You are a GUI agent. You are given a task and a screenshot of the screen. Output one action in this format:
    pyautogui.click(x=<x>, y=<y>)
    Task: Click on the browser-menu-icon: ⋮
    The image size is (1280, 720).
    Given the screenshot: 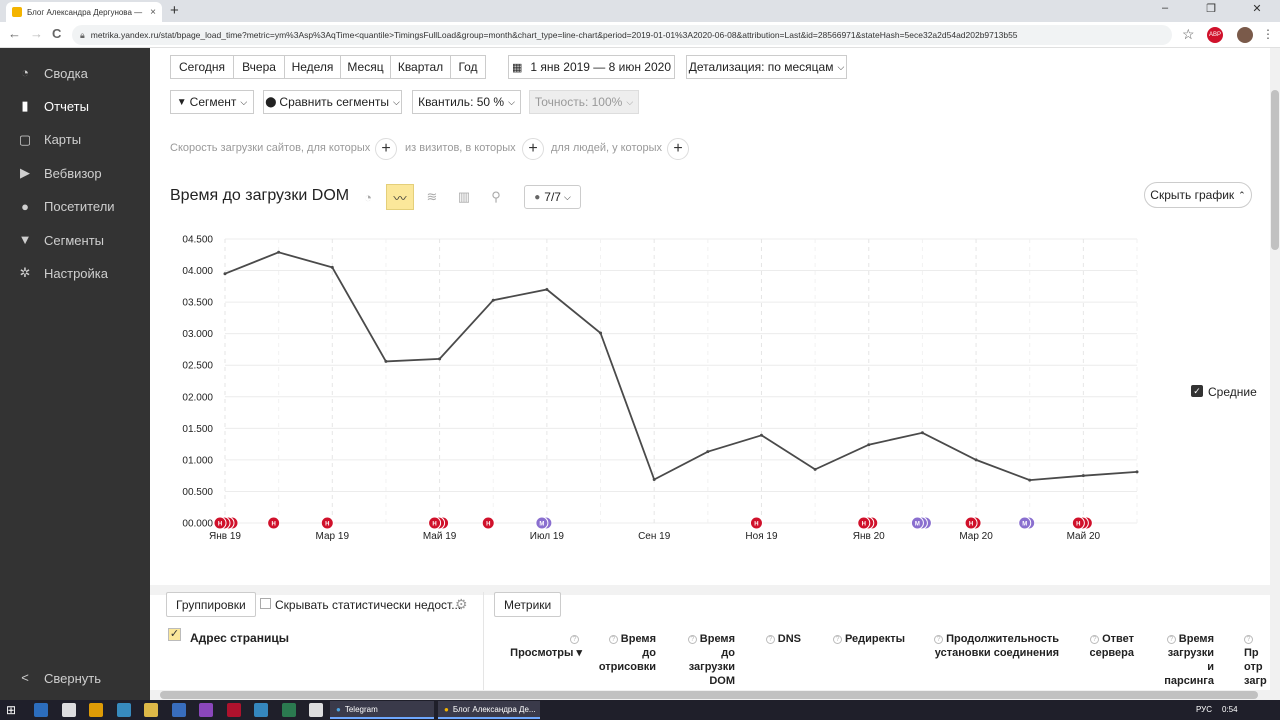 What is the action you would take?
    pyautogui.click(x=1268, y=34)
    